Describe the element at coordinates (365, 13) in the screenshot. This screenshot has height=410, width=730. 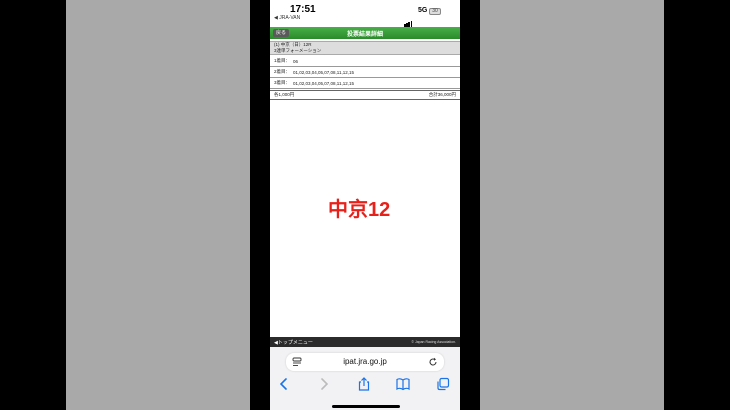
I see `status-bar: 17:51 ◀ JRA-VAN 5G 30` at that location.